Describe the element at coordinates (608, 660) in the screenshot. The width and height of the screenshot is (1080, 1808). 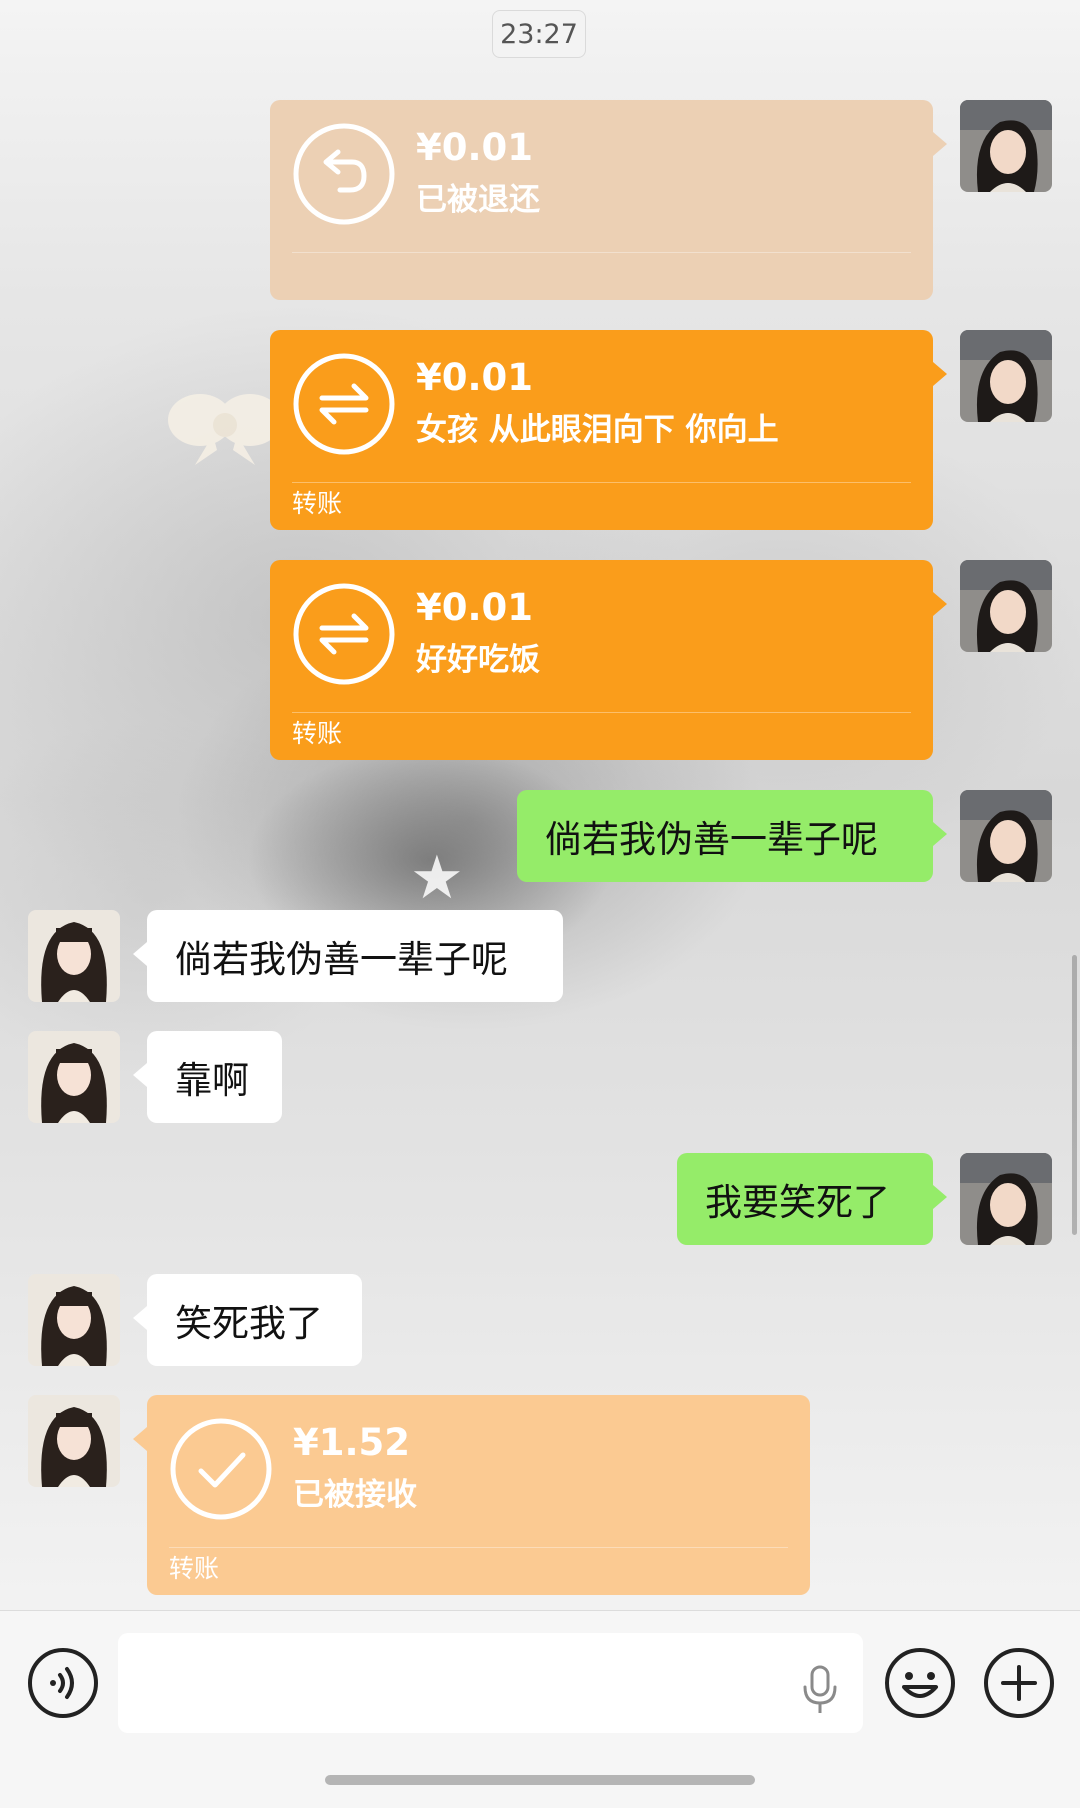
I see `transfer-card: ¥0.01 好好吃饭 转账` at that location.